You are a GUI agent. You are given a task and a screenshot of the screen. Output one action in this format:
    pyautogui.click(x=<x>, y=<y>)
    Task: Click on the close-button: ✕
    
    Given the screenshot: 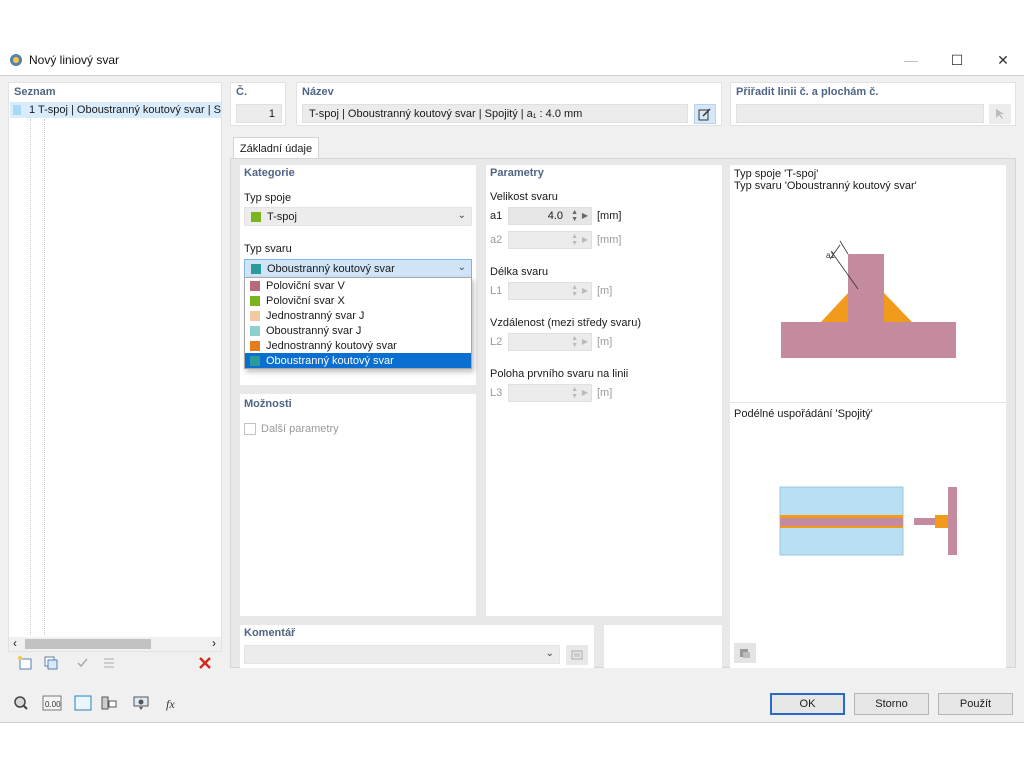 What is the action you would take?
    pyautogui.click(x=1002, y=60)
    